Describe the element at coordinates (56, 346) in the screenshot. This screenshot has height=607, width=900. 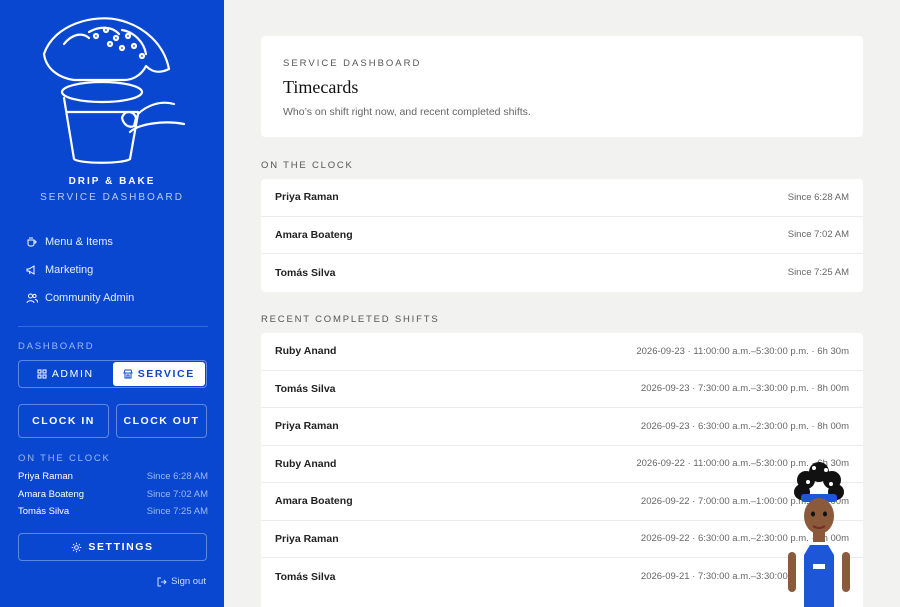
I see `dashboard-section-label: DASHBOARD` at that location.